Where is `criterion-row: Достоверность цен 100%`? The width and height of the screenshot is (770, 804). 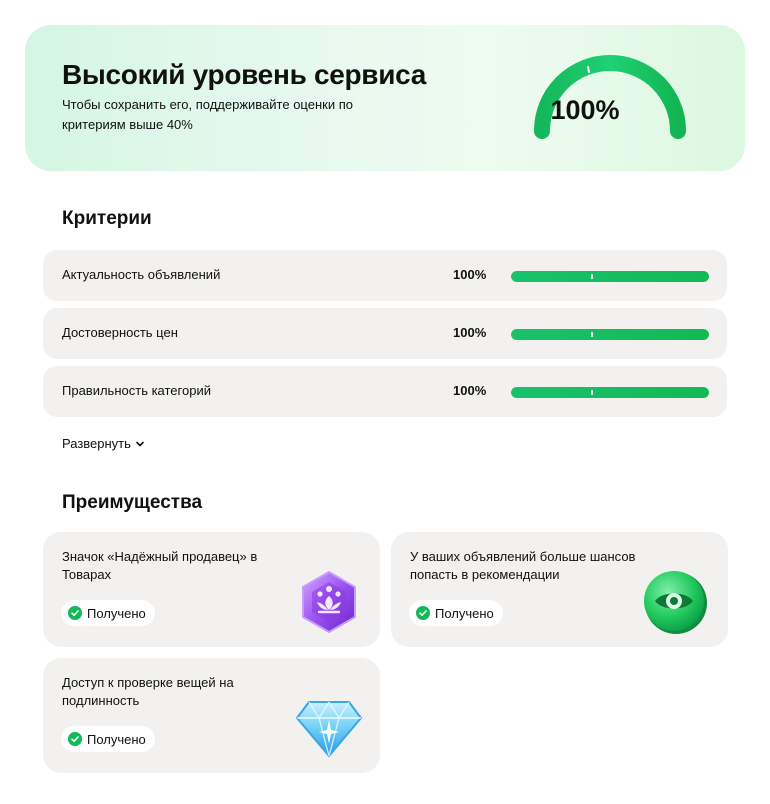 criterion-row: Достоверность цен 100% is located at coordinates (385, 333).